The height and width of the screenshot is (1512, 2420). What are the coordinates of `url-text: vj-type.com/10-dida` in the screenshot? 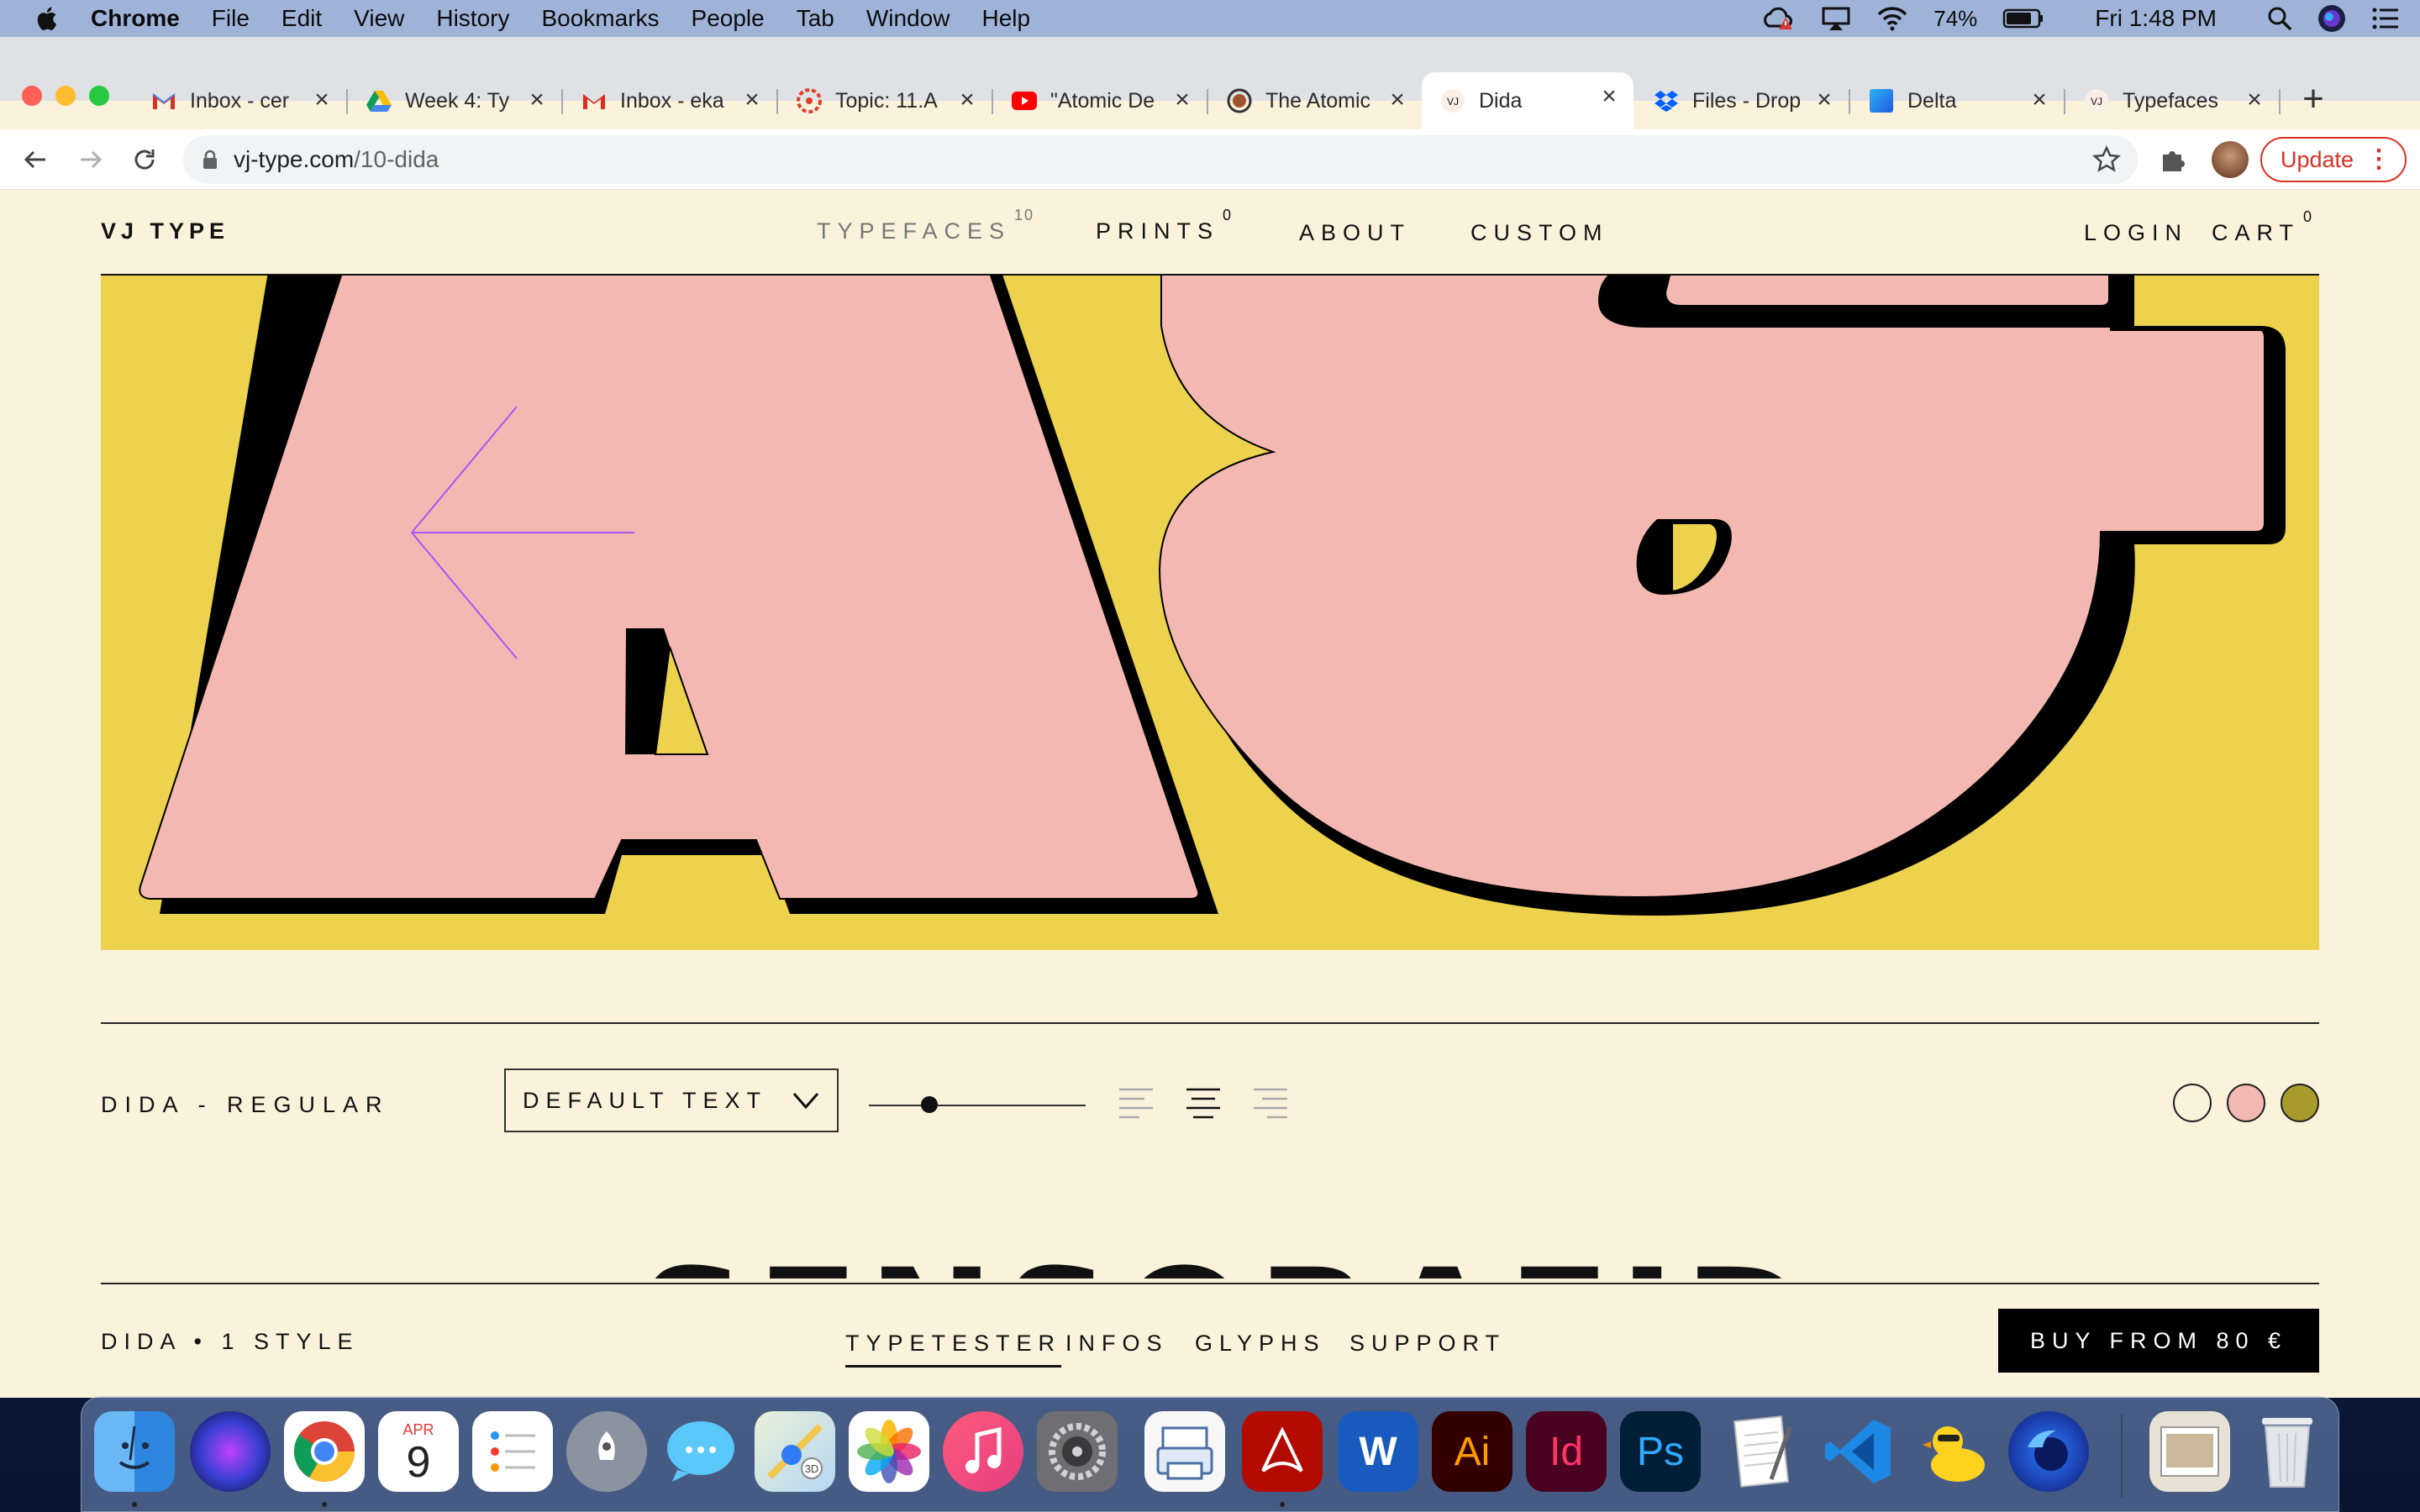 It's located at (337, 159).